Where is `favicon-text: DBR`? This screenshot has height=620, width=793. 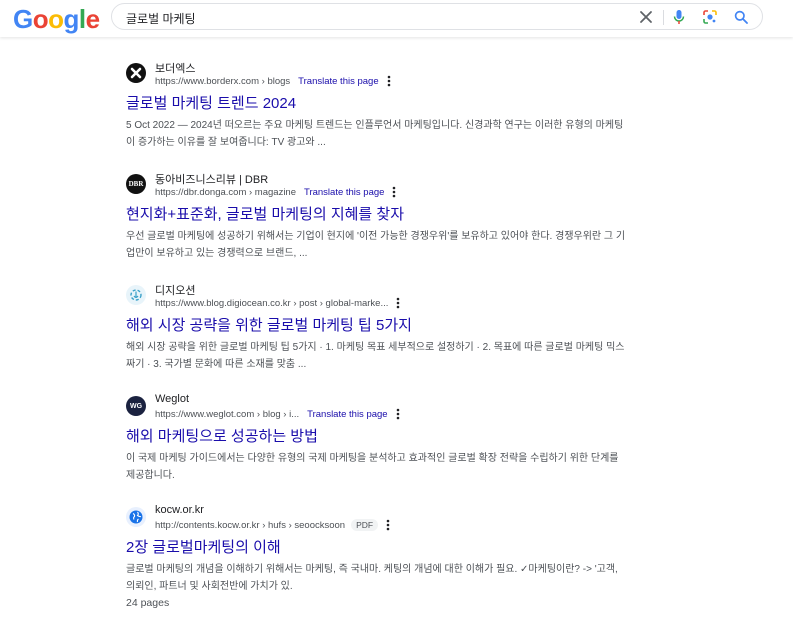 favicon-text: DBR is located at coordinates (136, 184).